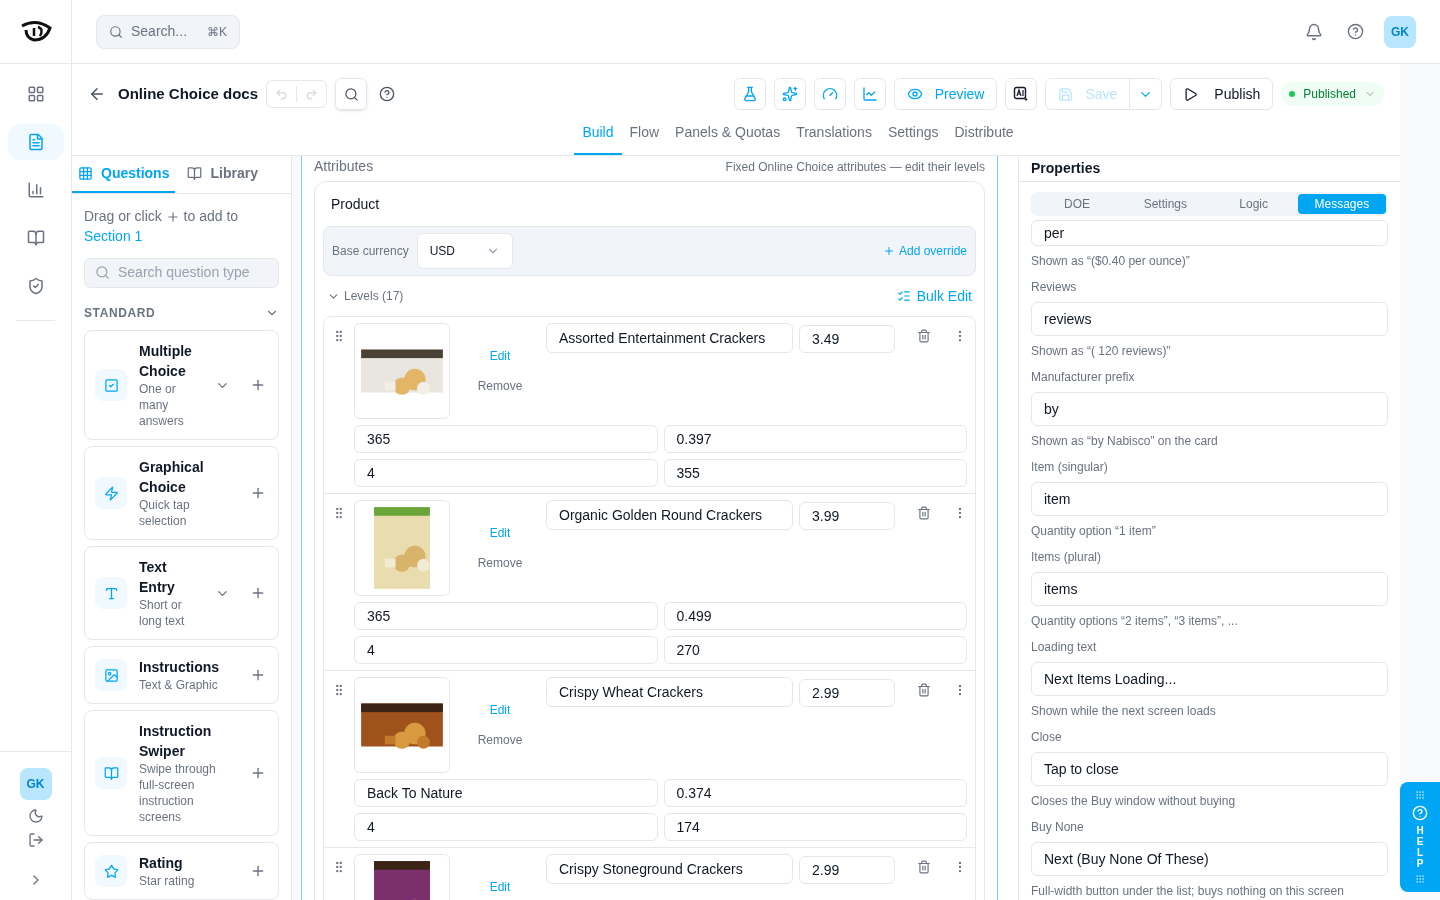  What do you see at coordinates (815, 793) in the screenshot?
I see `attribute-field: 0.374` at bounding box center [815, 793].